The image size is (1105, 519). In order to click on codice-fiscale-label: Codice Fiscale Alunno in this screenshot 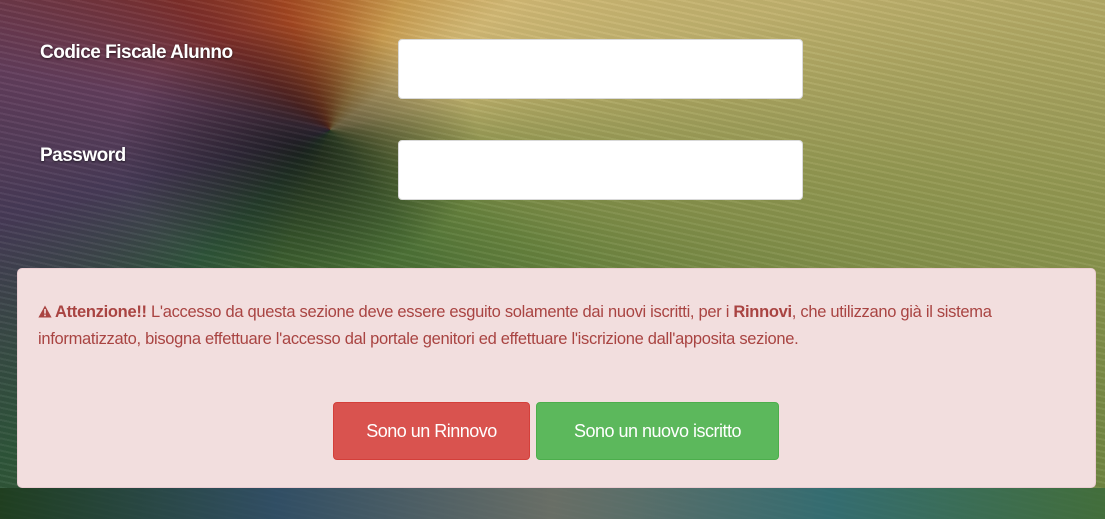, I will do `click(136, 52)`.